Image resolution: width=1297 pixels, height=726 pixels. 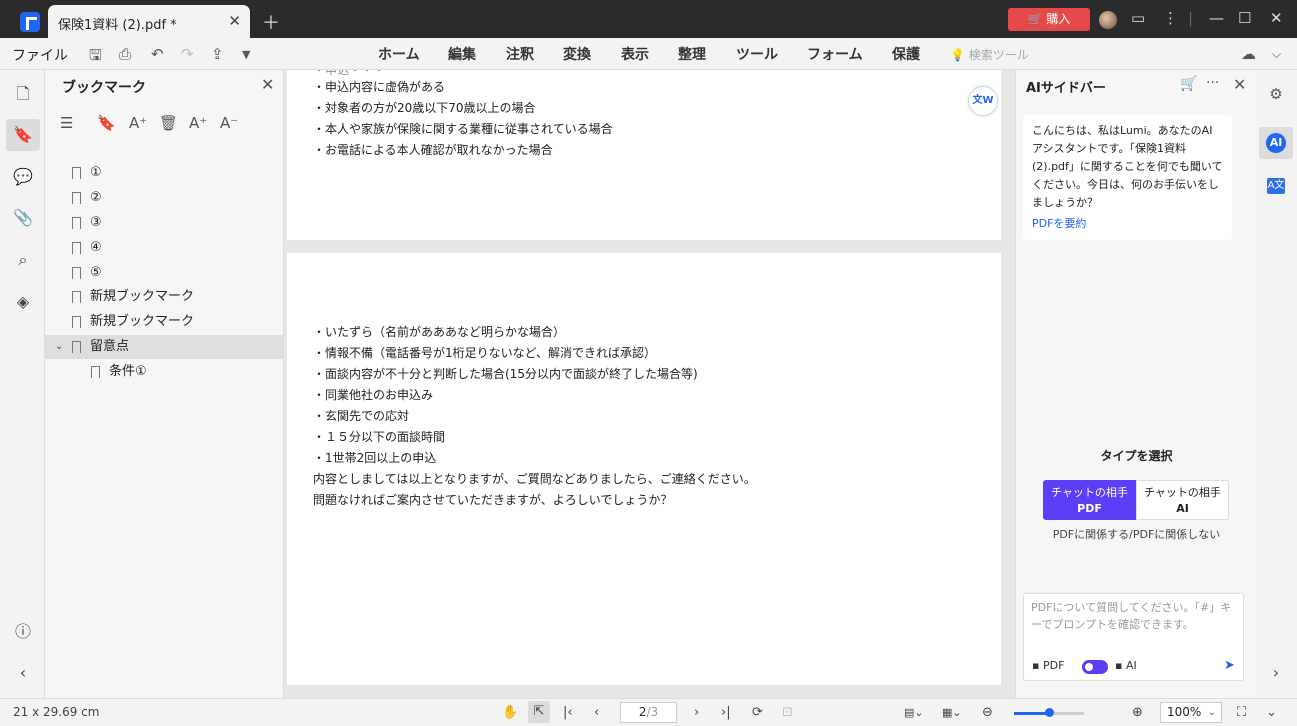 What do you see at coordinates (1182, 500) in the screenshot?
I see `chat-ai-option: チャットの相手 AI` at bounding box center [1182, 500].